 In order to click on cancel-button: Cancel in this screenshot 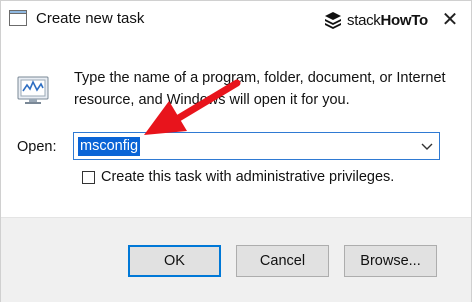, I will do `click(282, 261)`.